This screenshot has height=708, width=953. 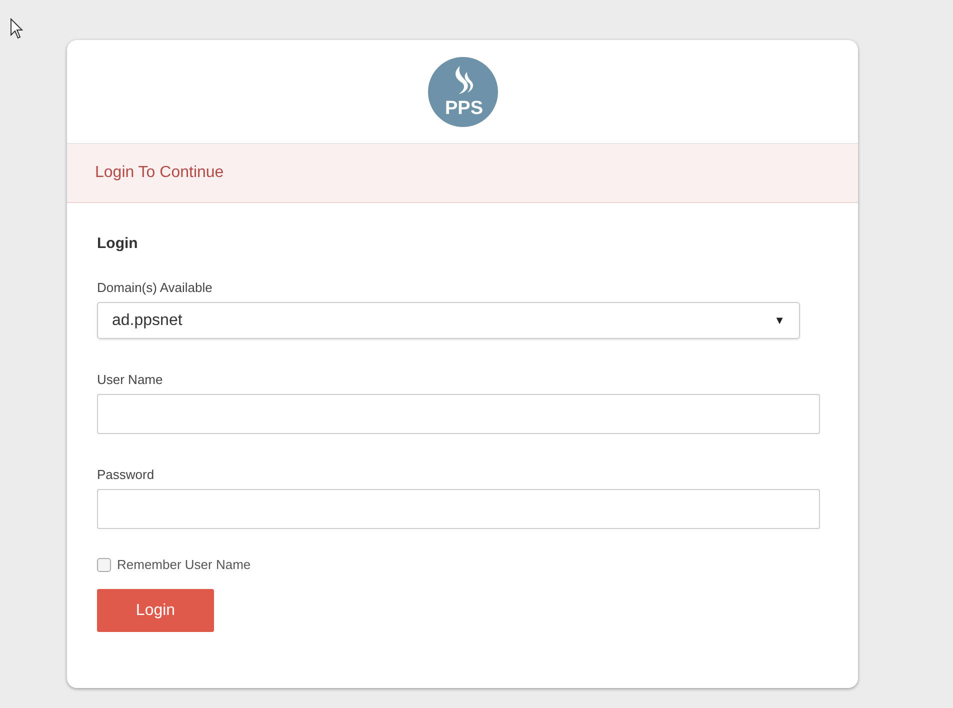 What do you see at coordinates (462, 92) in the screenshot?
I see `logo: PPS` at bounding box center [462, 92].